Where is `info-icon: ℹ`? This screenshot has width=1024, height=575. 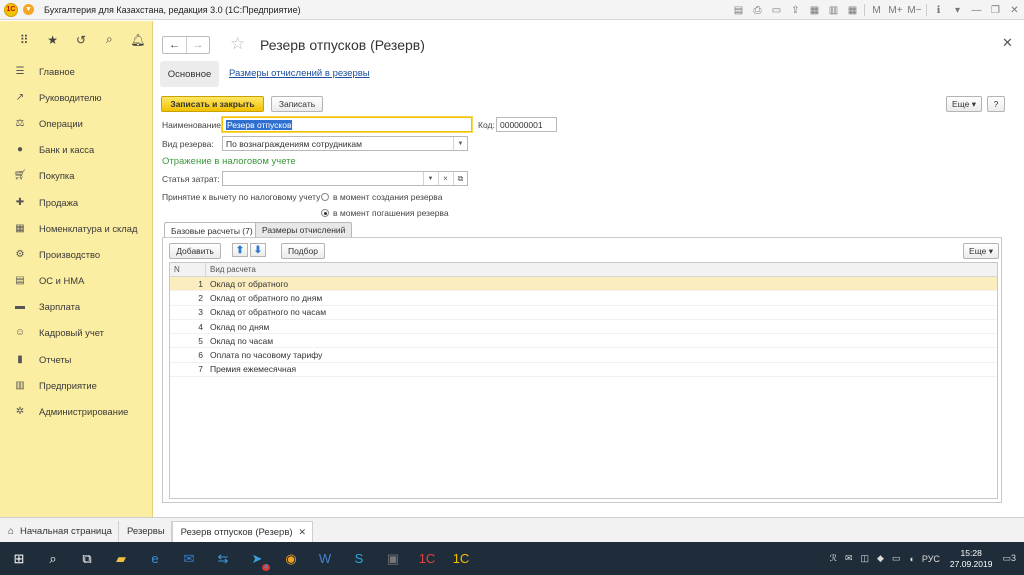 info-icon: ℹ is located at coordinates (938, 10).